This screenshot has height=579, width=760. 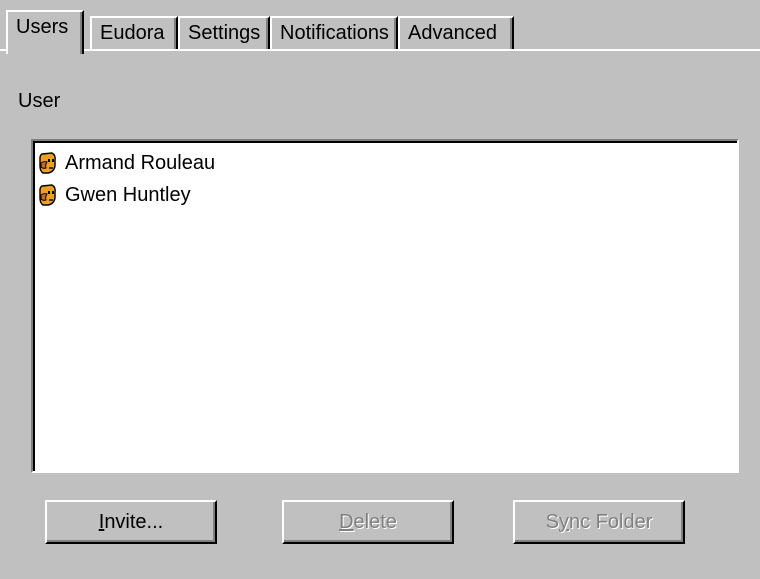 I want to click on delete-label: elete, so click(x=375, y=521).